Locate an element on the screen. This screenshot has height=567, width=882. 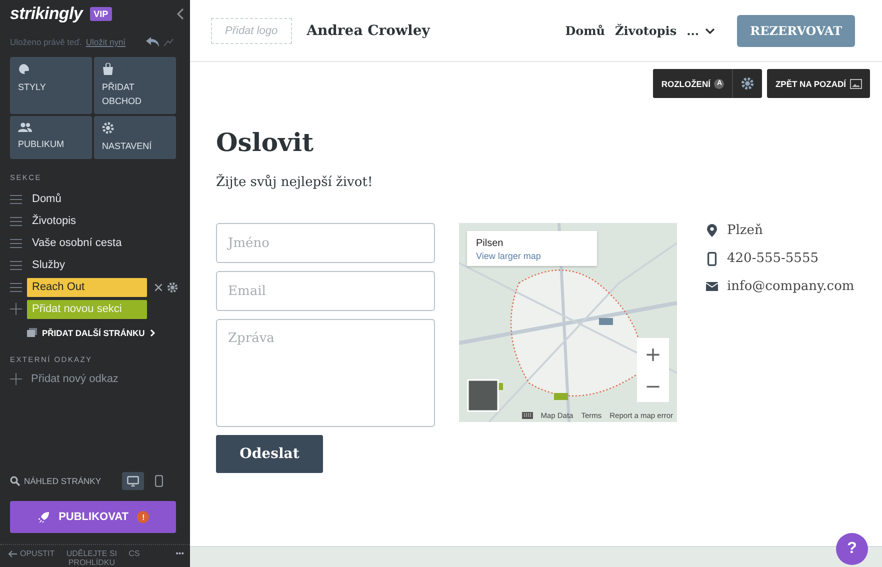
section-item: Životopis is located at coordinates (53, 221).